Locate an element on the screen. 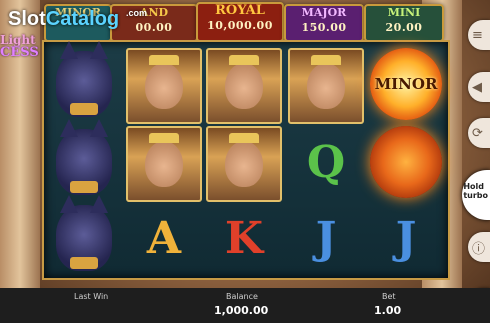  sound-button: ◀ is located at coordinates (479, 87).